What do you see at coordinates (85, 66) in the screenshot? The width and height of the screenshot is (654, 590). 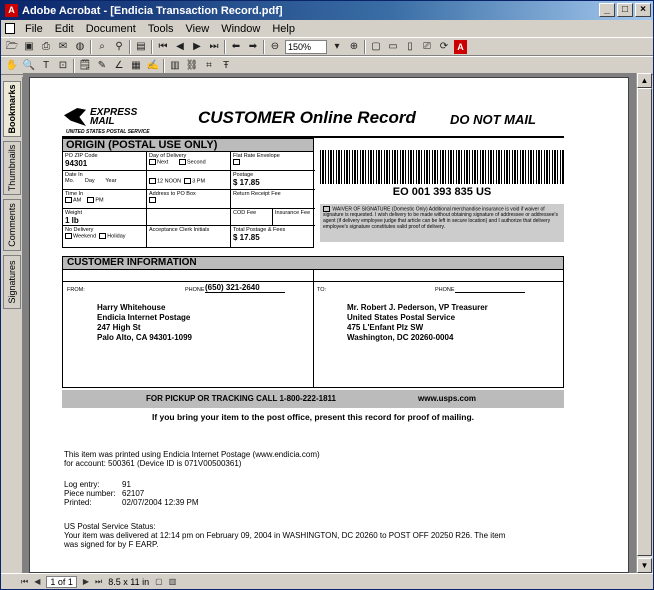 I see `note-tool-icon: 🗒` at bounding box center [85, 66].